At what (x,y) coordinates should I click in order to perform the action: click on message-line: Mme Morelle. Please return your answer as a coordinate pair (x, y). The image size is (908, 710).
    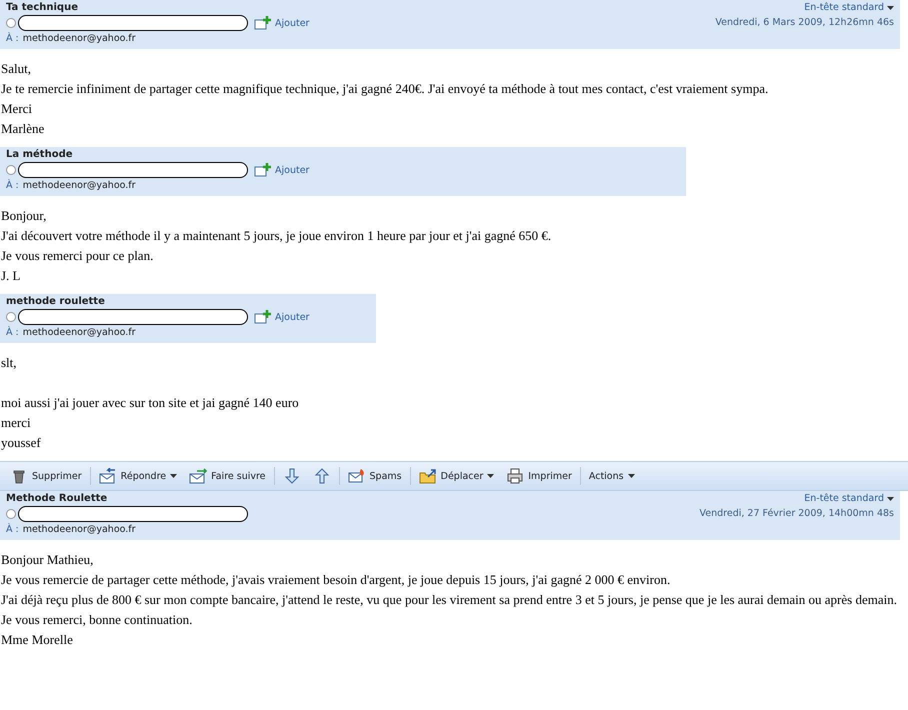
    Looking at the image, I should click on (37, 640).